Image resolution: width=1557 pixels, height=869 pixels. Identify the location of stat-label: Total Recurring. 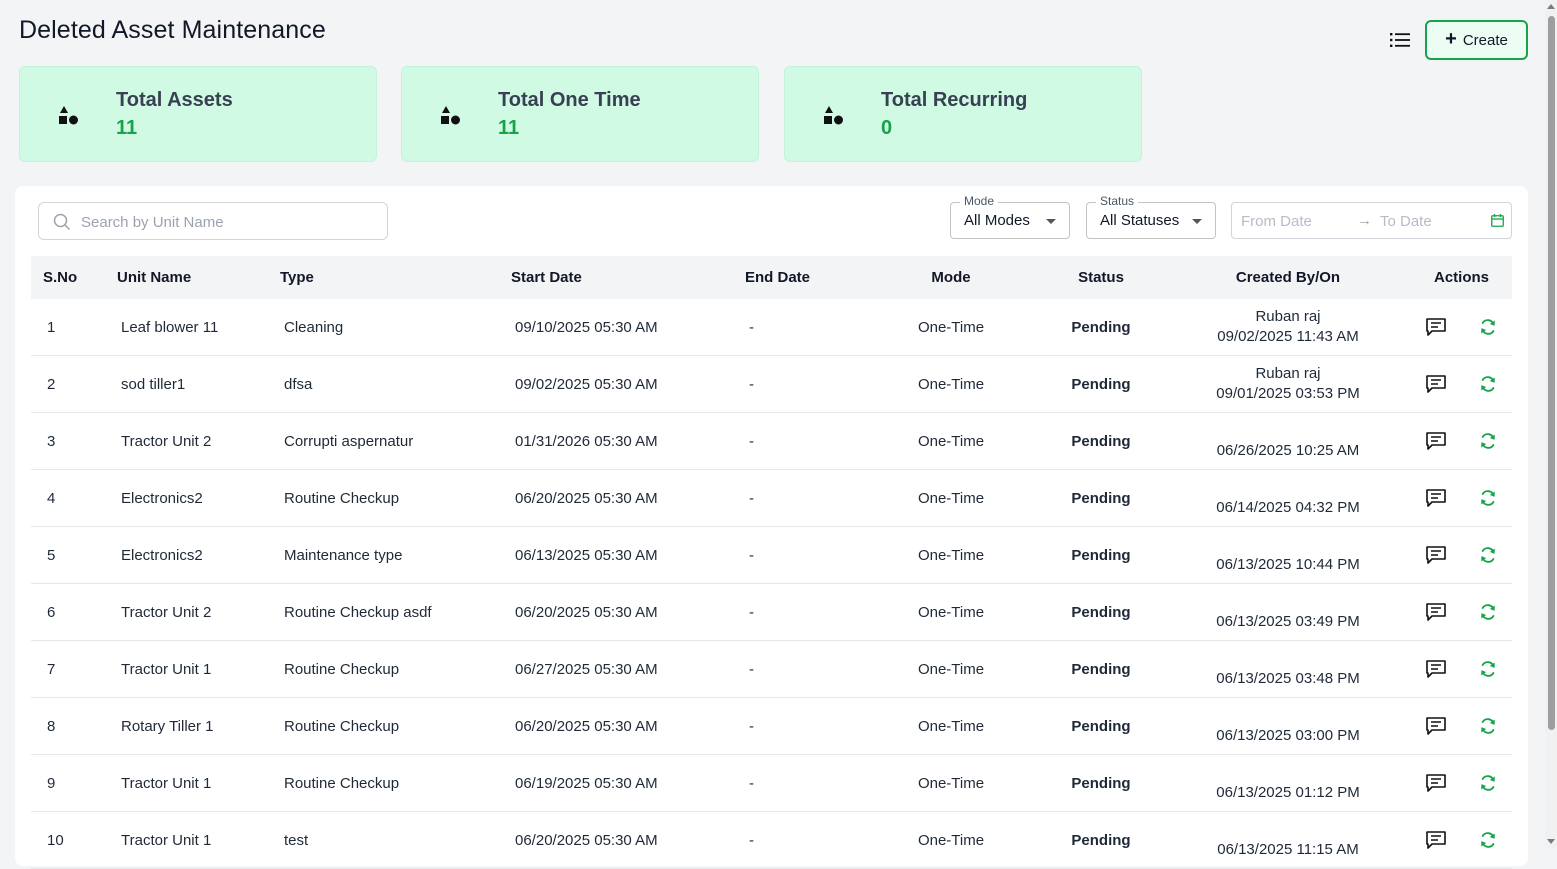
(954, 100).